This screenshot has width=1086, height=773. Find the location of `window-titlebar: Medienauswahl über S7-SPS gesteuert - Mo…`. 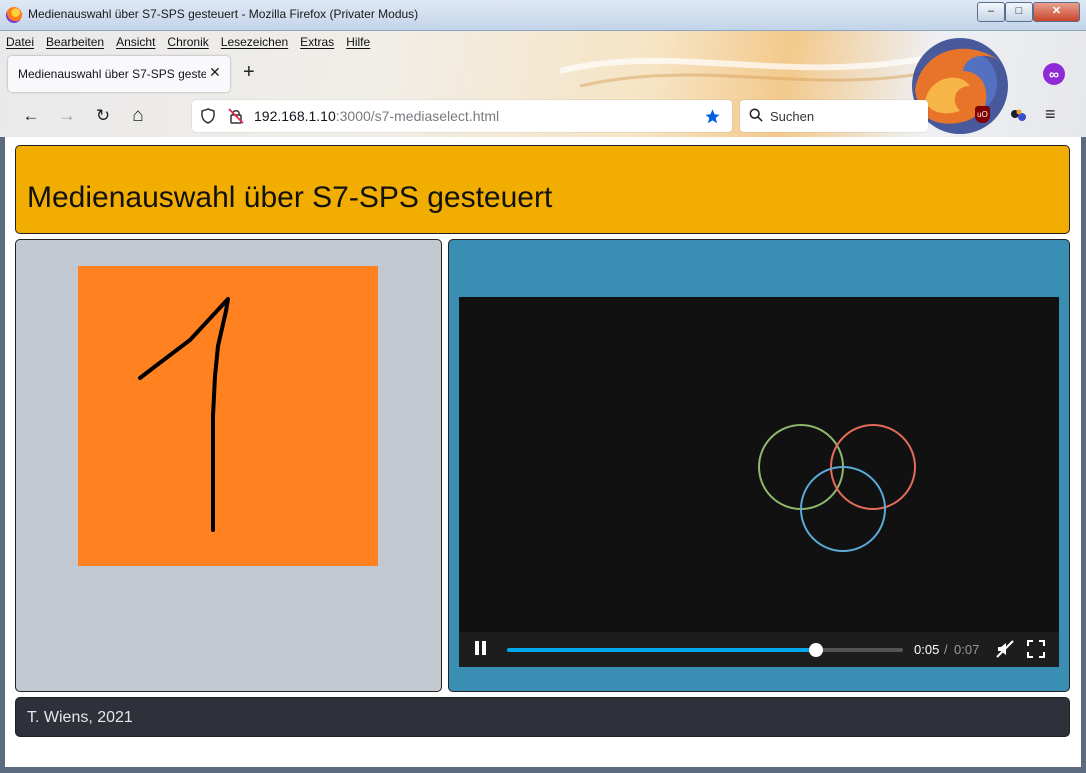

window-titlebar: Medienauswahl über S7-SPS gesteuert - Mo… is located at coordinates (543, 15).